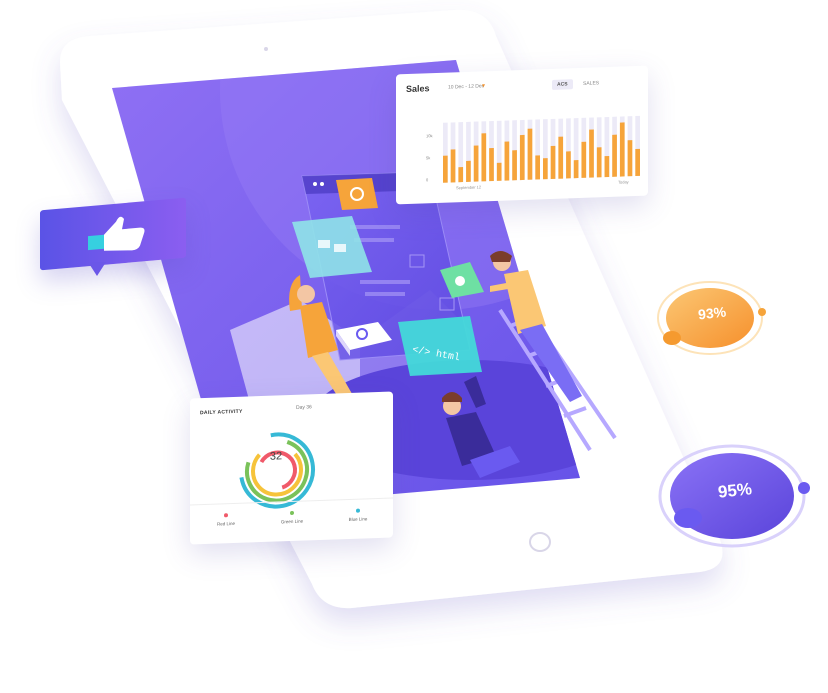 This screenshot has width=828, height=693. Describe the element at coordinates (428, 158) in the screenshot. I see `y-tick-mid: 5k` at that location.